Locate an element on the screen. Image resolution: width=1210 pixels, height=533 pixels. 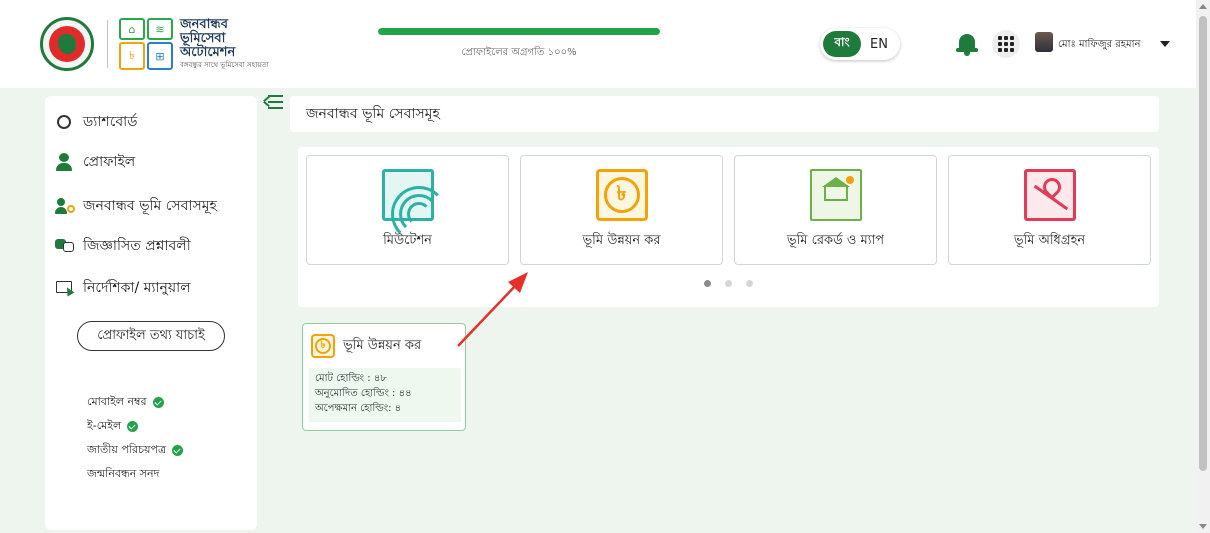
verify-item-mobile: মোবাইল নম্বর is located at coordinates (125, 402).